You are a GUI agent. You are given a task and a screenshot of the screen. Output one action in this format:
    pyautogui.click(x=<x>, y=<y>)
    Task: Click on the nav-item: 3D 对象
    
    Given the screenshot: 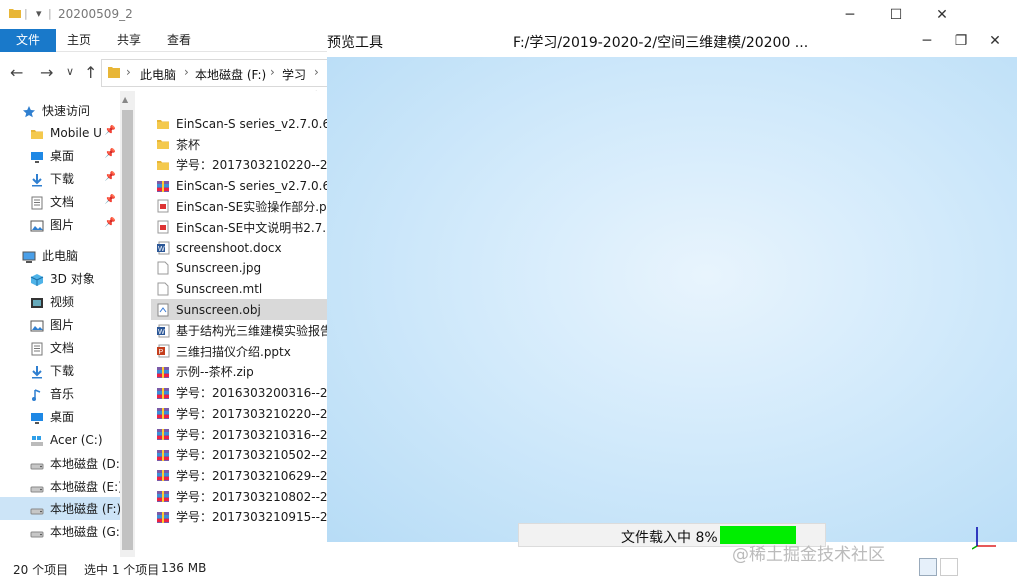 What is the action you would take?
    pyautogui.click(x=60, y=278)
    